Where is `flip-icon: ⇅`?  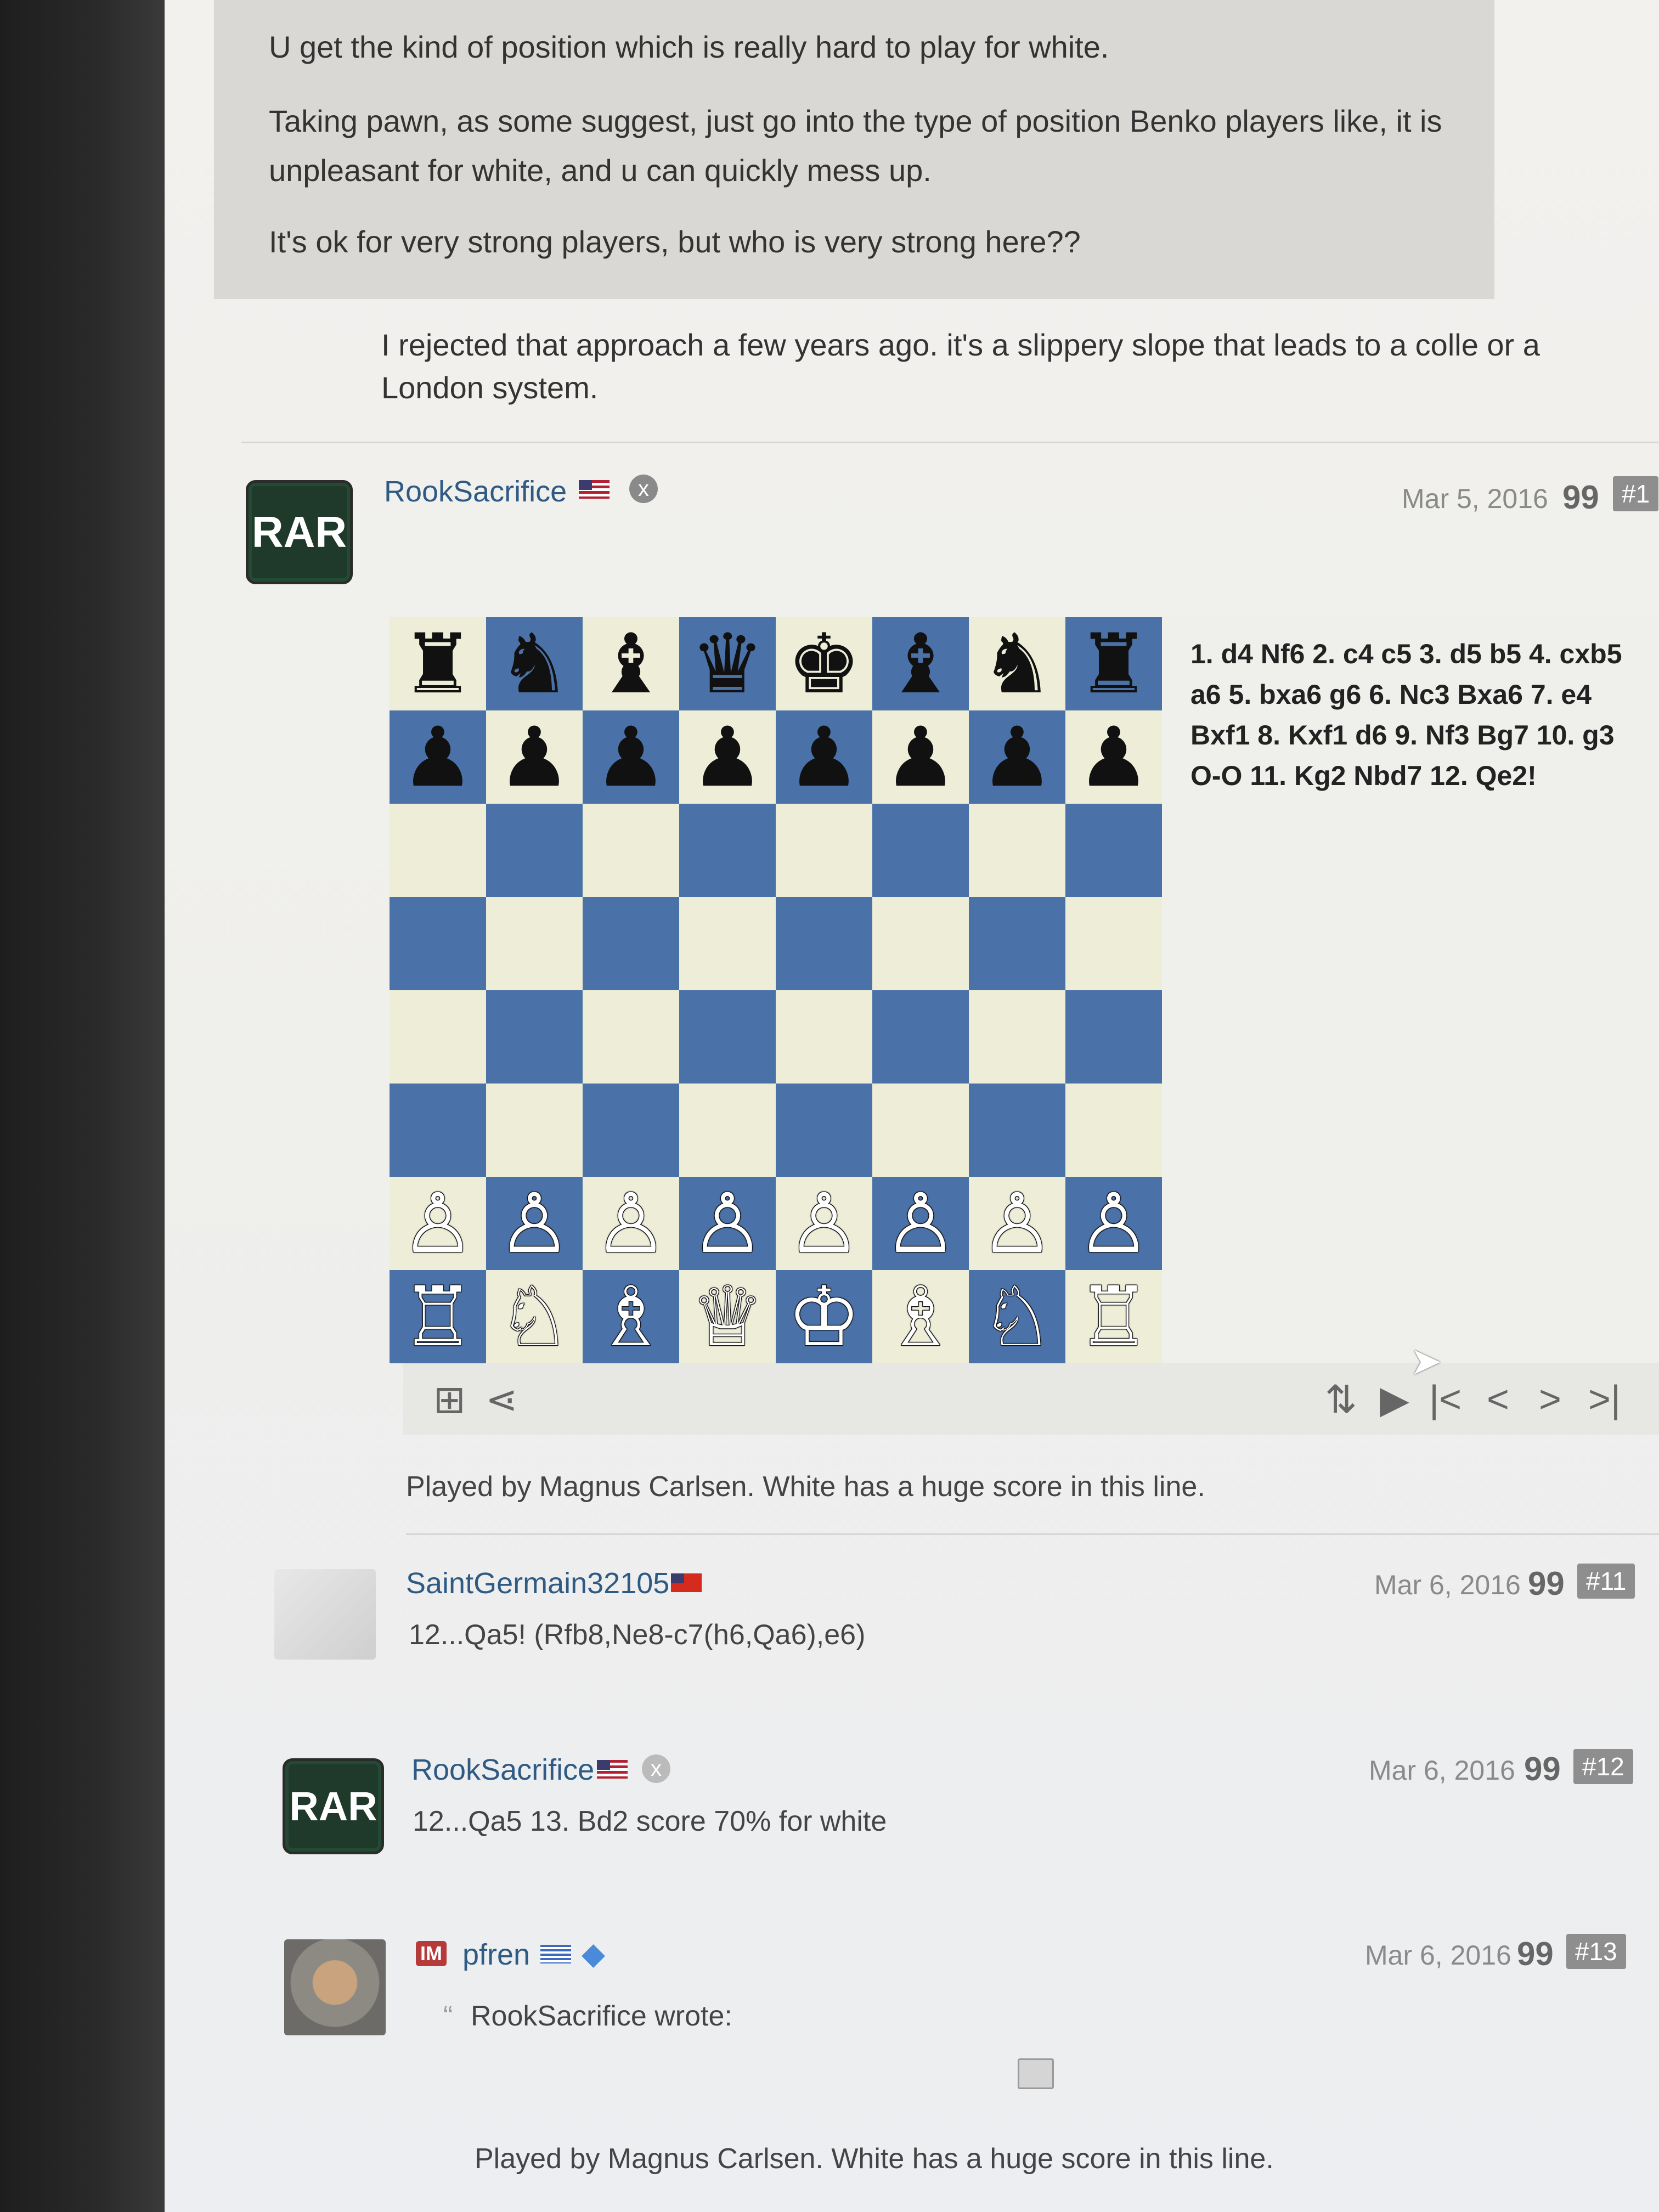
flip-icon: ⇅ is located at coordinates (1341, 1400).